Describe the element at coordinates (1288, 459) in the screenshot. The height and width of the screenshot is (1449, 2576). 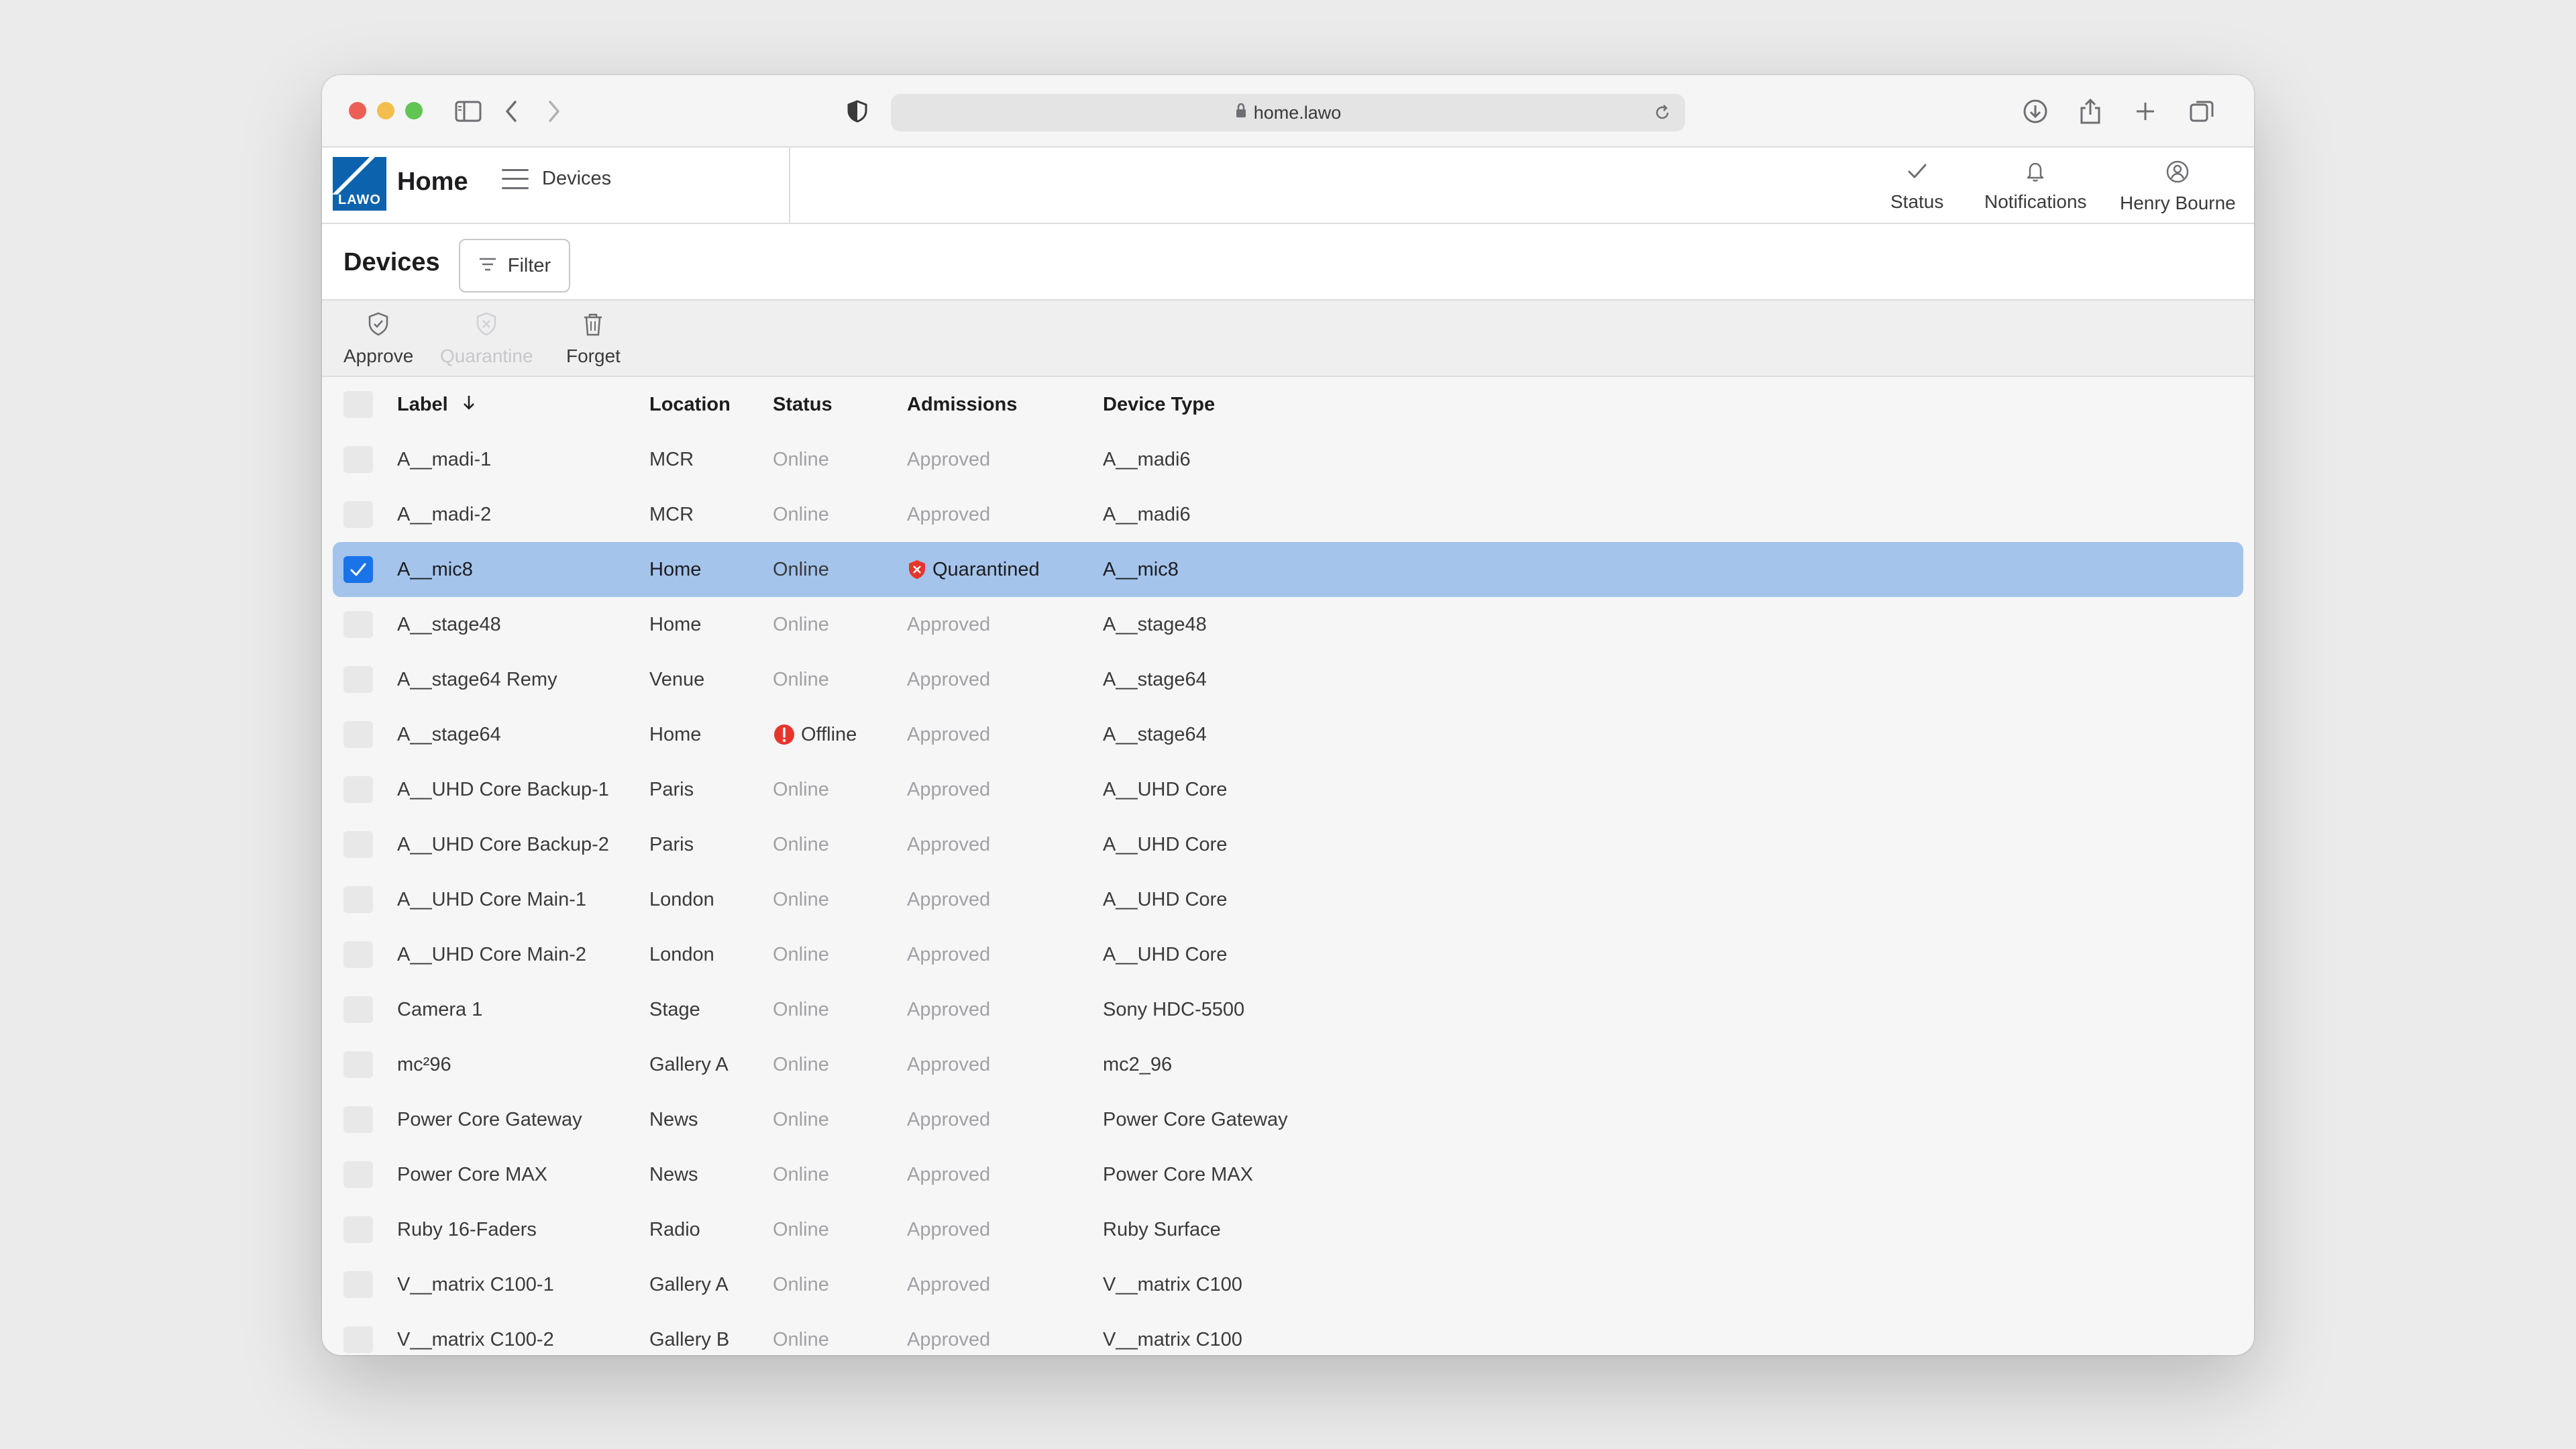
I see `table-row: A__madi-1 MCR Online Approved A__madi6` at that location.